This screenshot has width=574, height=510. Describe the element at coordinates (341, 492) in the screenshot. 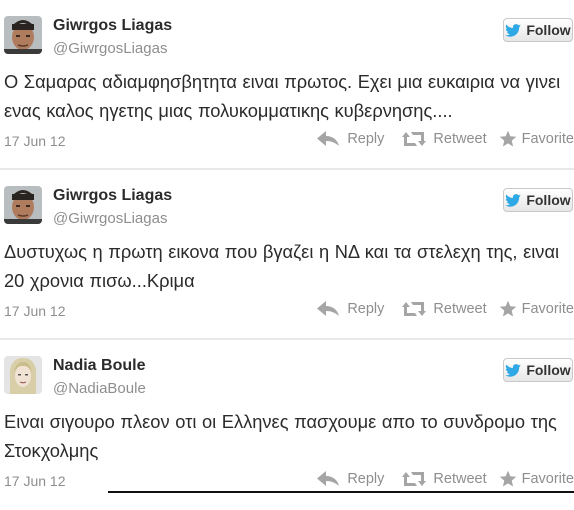

I see `bottom-border` at that location.